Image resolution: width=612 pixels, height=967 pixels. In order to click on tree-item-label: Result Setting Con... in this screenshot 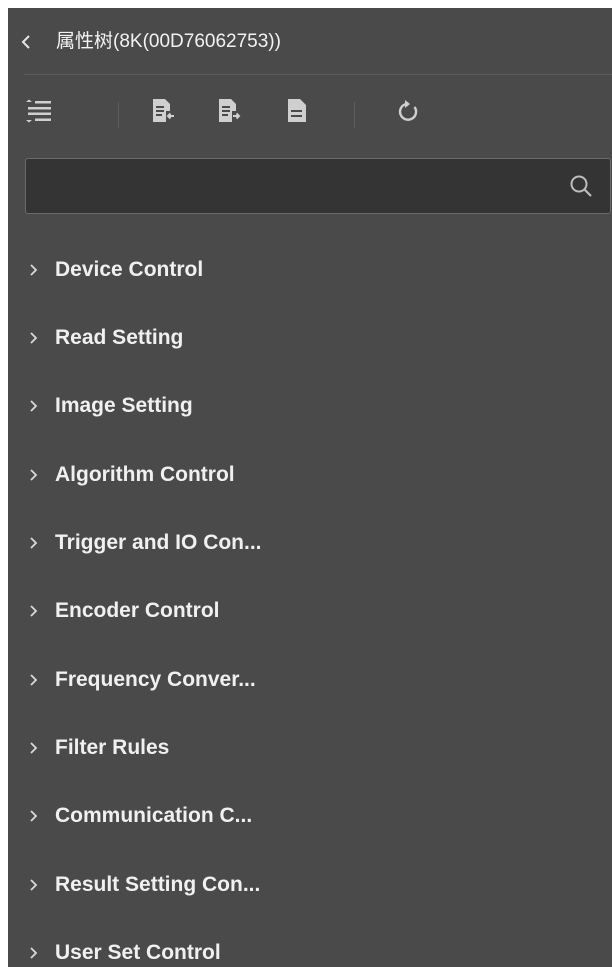, I will do `click(158, 884)`.